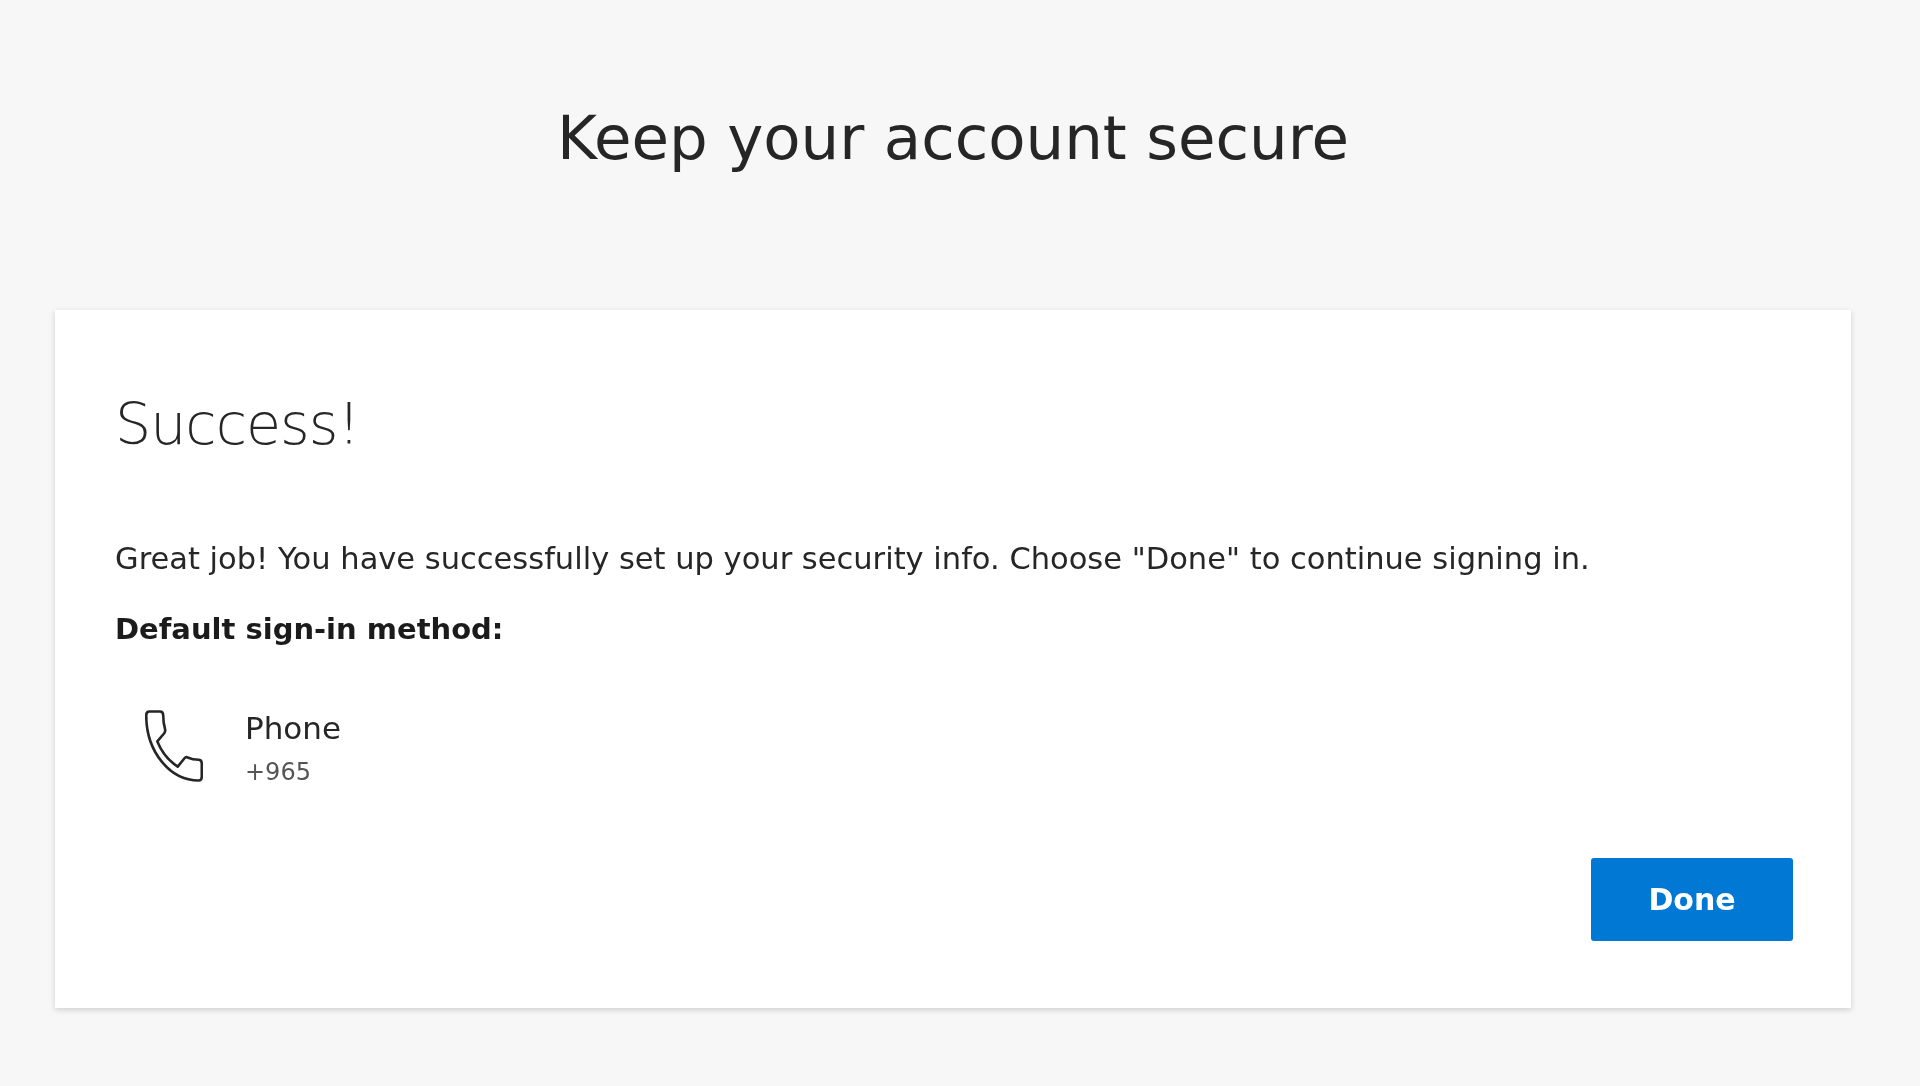  I want to click on default-method-label: Default sign-in method:, so click(310, 629).